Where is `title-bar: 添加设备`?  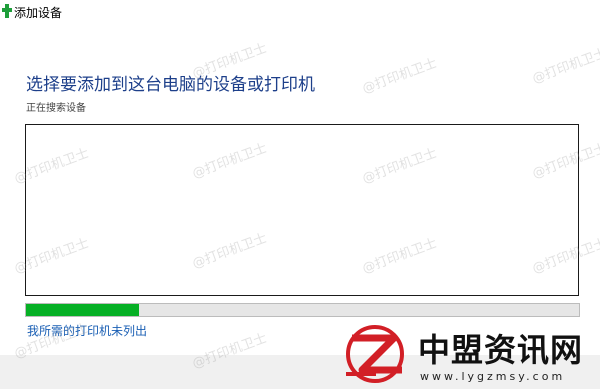
title-bar: 添加设备 is located at coordinates (300, 12).